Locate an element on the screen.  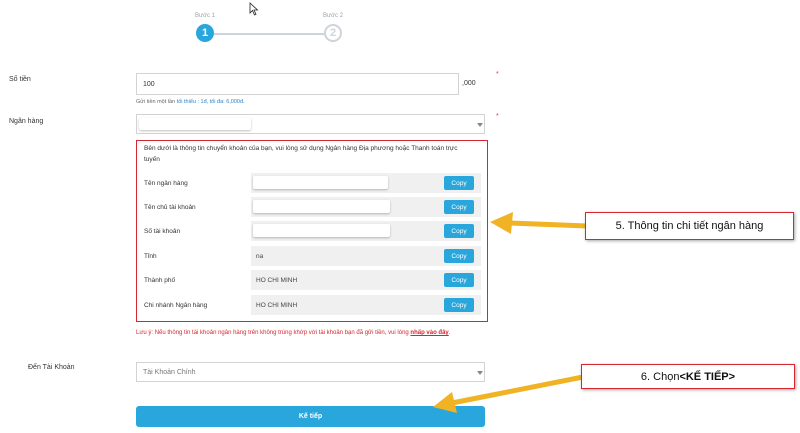
callout-next: 6. Chọn <KẾ TIẾP> is located at coordinates (688, 376).